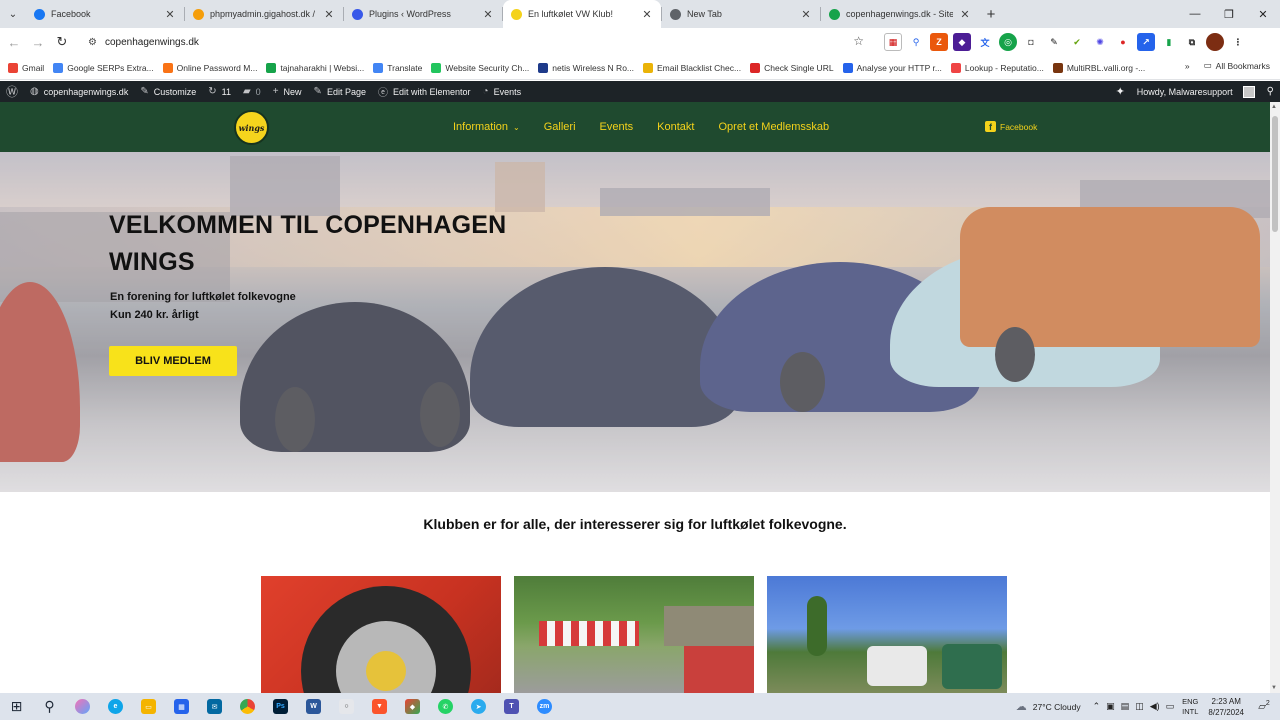  I want to click on extension-icon: ▦, so click(893, 42).